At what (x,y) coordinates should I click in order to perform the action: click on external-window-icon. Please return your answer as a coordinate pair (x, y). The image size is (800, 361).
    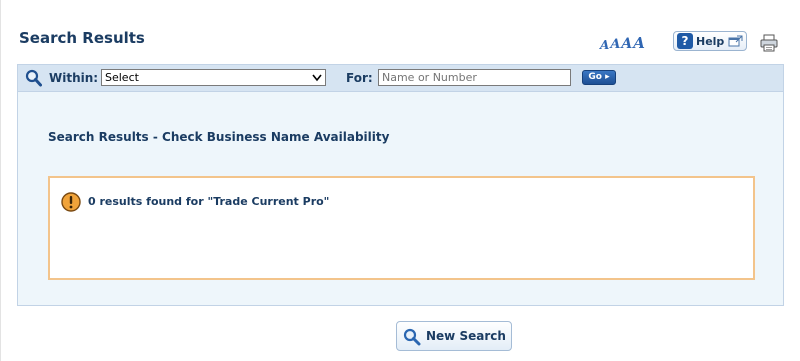
    Looking at the image, I should click on (735, 41).